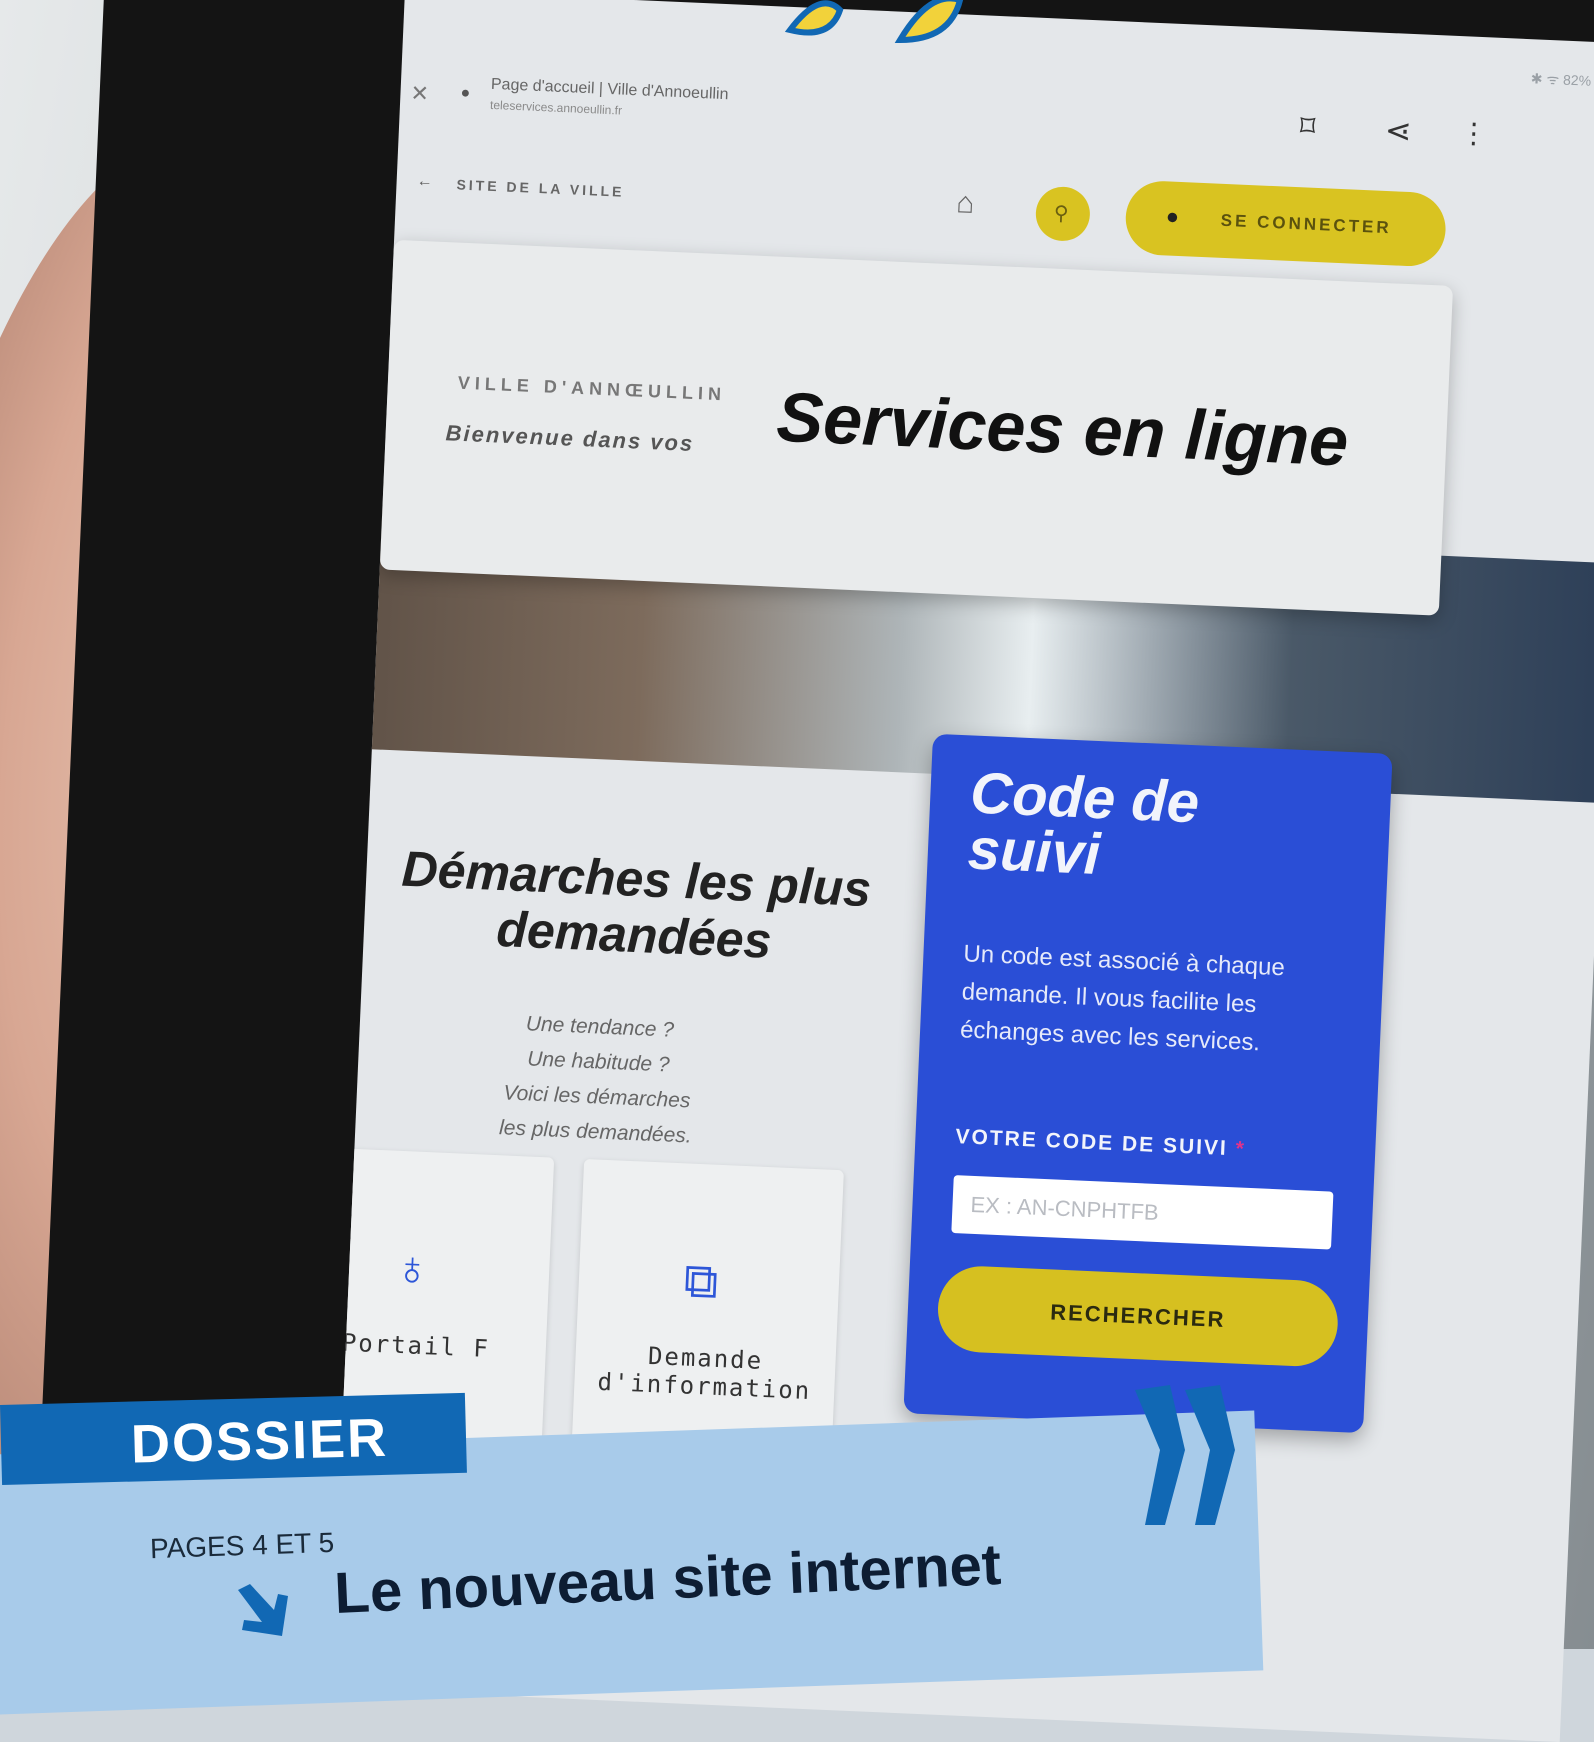  Describe the element at coordinates (259, 1441) in the screenshot. I see `section-label: DOSSIER` at that location.